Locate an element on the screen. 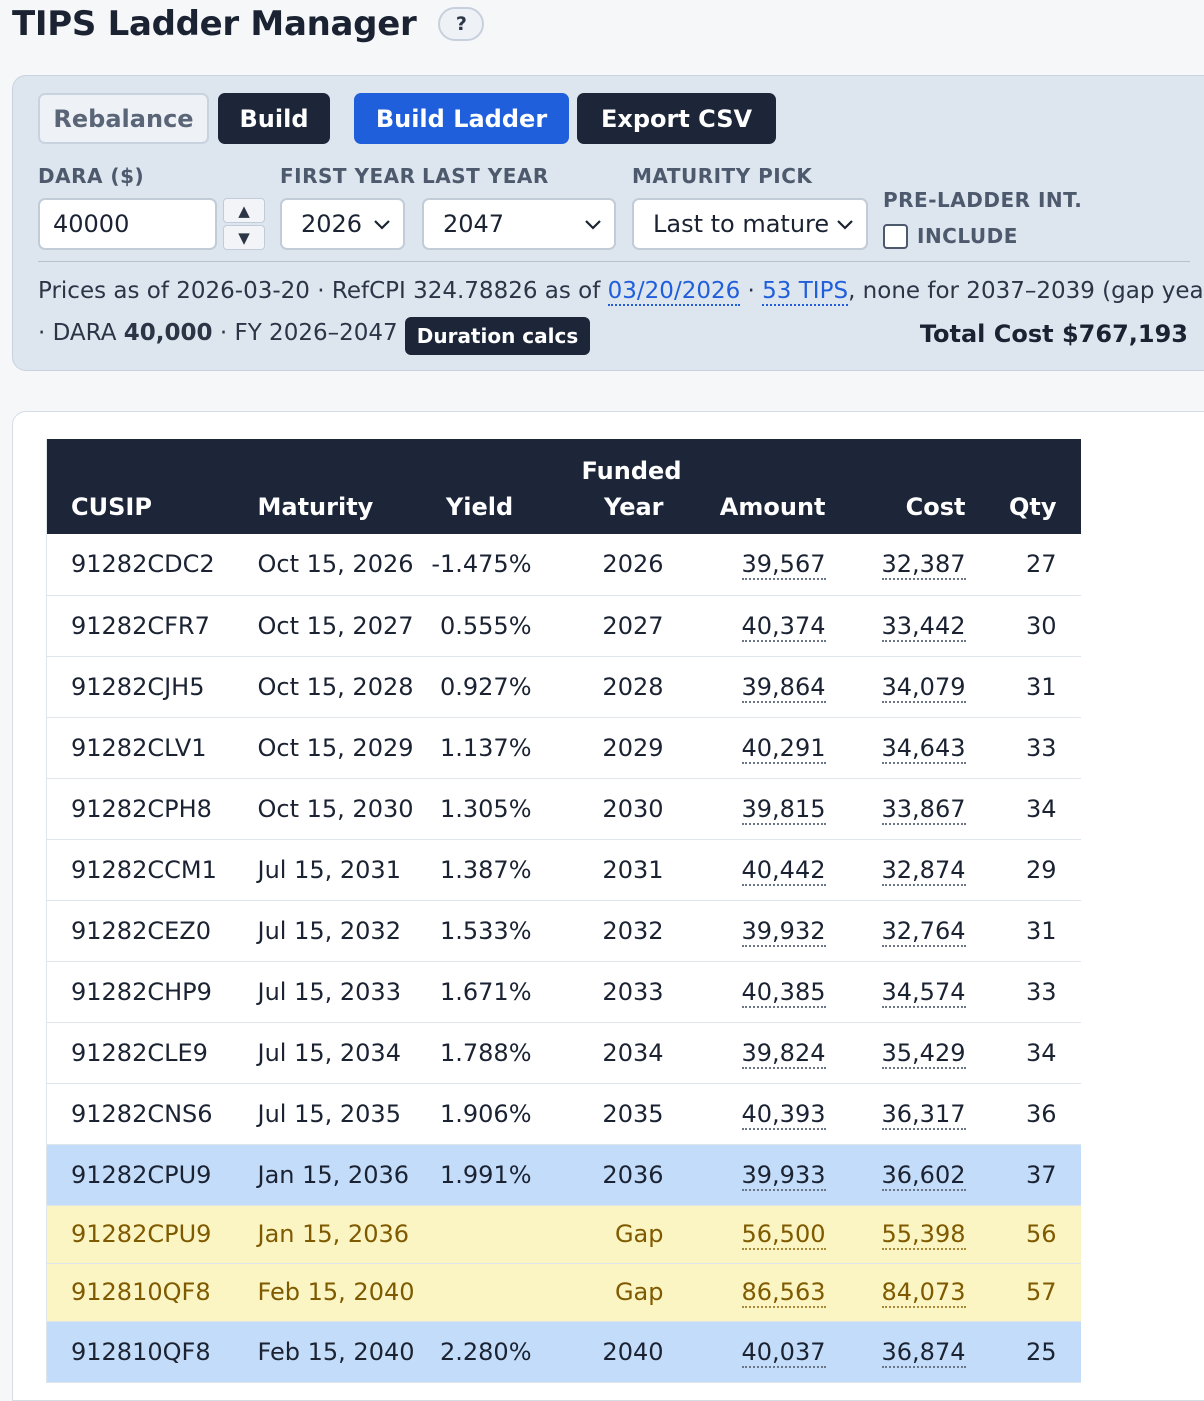  stepper-up-icon: ▲ is located at coordinates (244, 210).